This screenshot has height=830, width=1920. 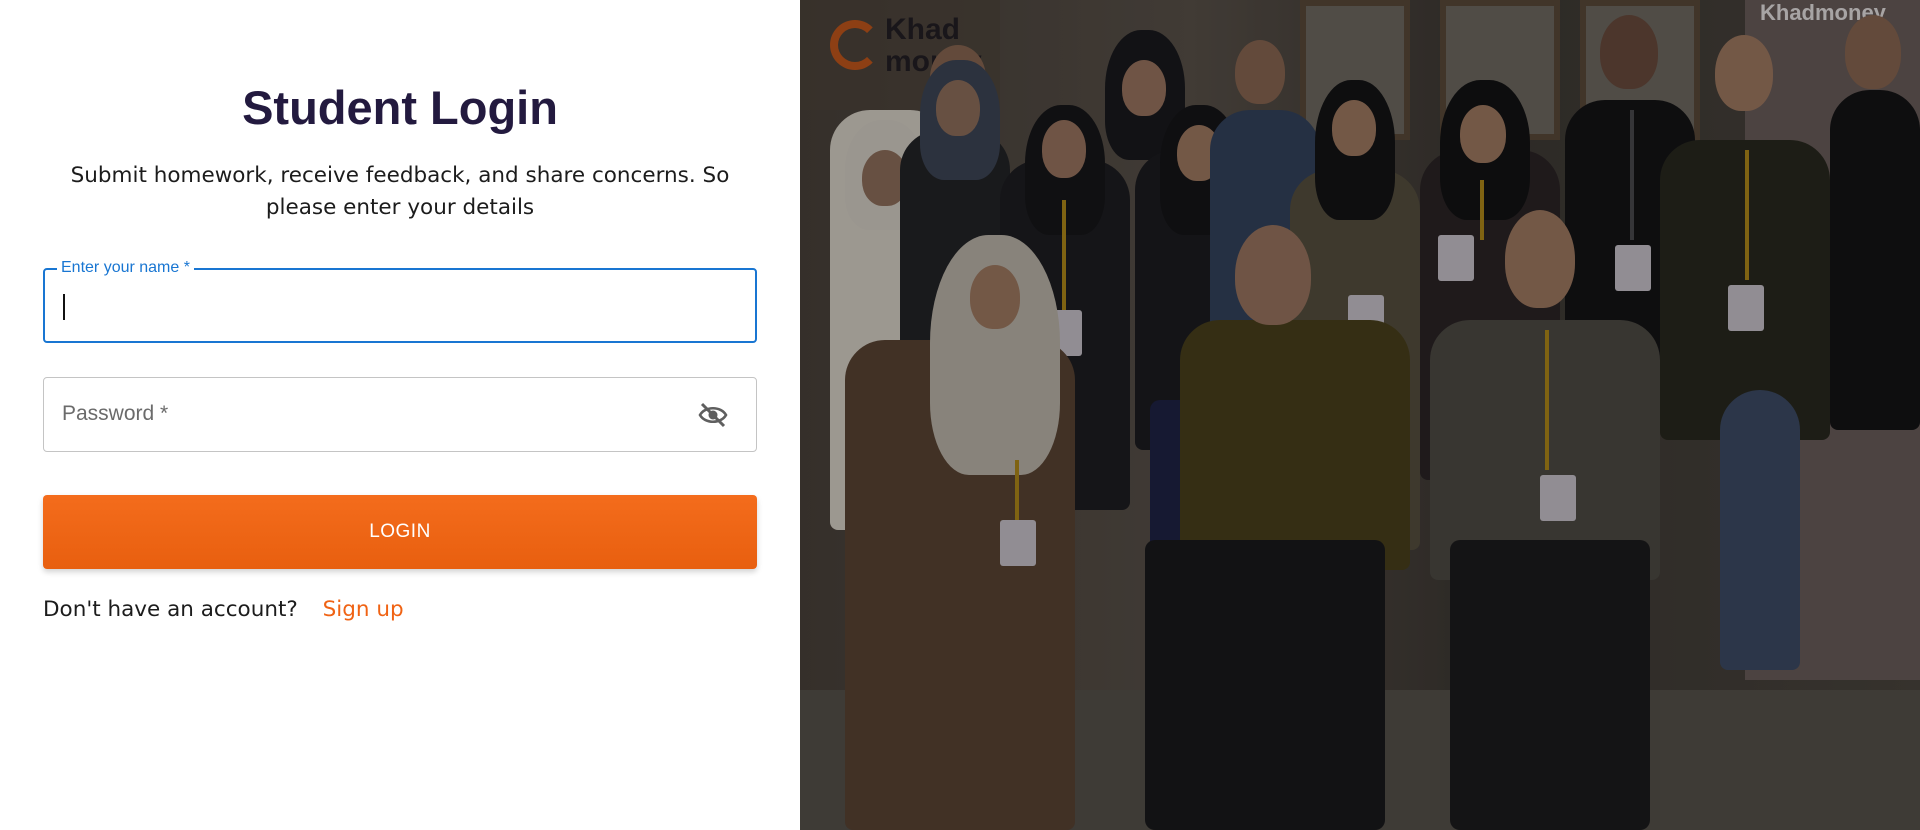 I want to click on signup-prompt: Don't have an account?, so click(x=170, y=609).